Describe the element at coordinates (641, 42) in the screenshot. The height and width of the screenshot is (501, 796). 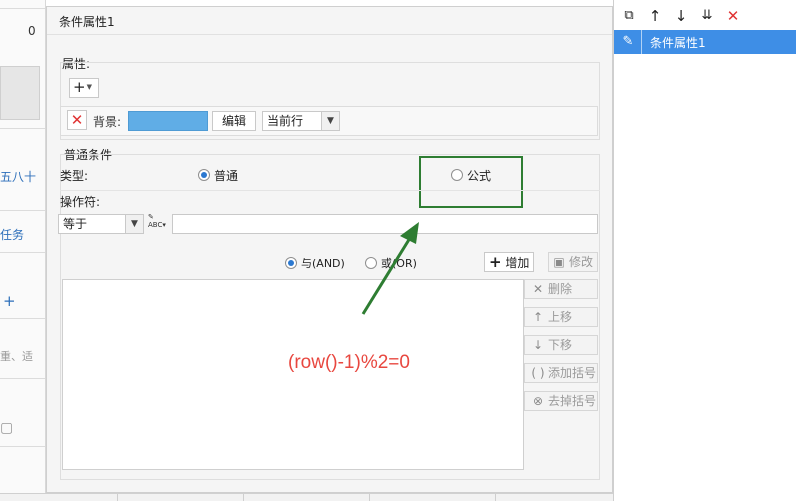
I see `separator` at that location.